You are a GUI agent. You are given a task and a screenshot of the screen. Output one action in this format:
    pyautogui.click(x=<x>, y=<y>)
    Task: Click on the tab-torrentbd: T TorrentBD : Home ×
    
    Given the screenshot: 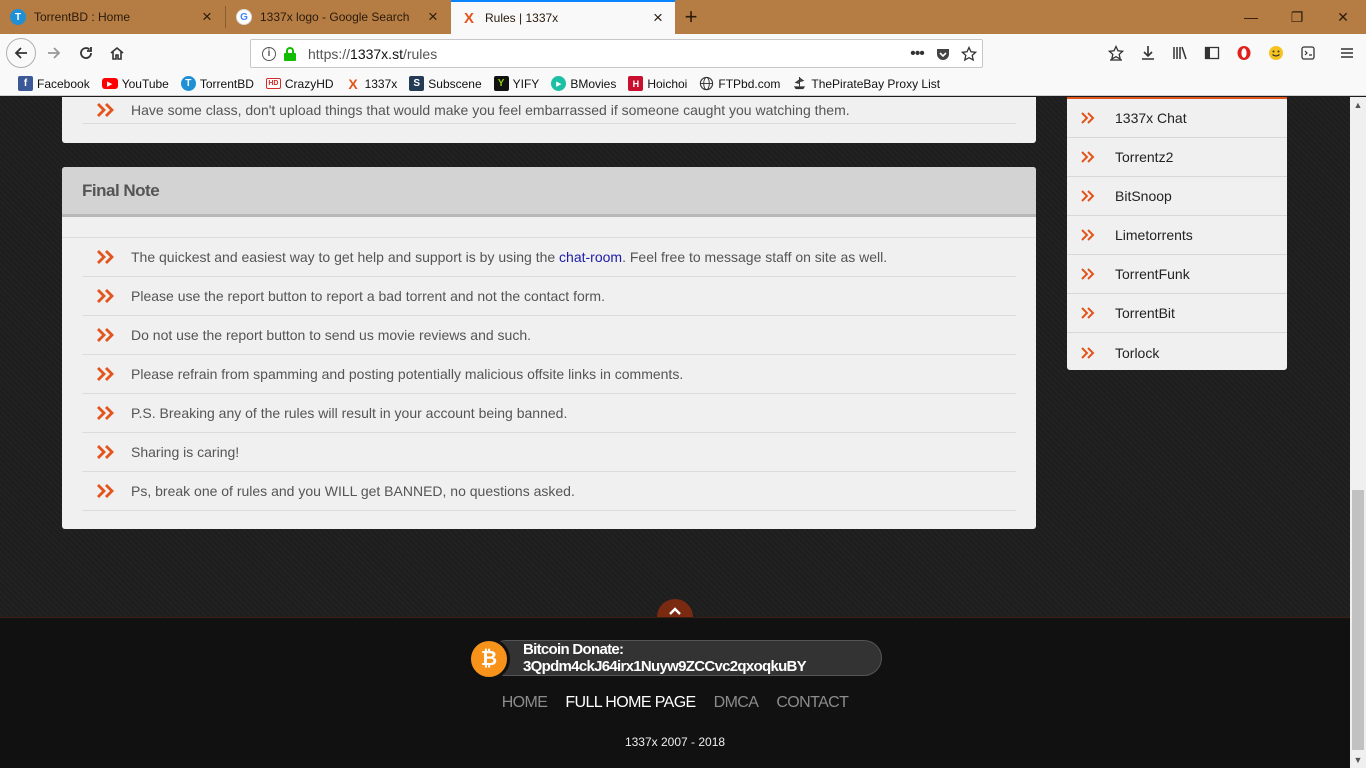 What is the action you would take?
    pyautogui.click(x=112, y=17)
    